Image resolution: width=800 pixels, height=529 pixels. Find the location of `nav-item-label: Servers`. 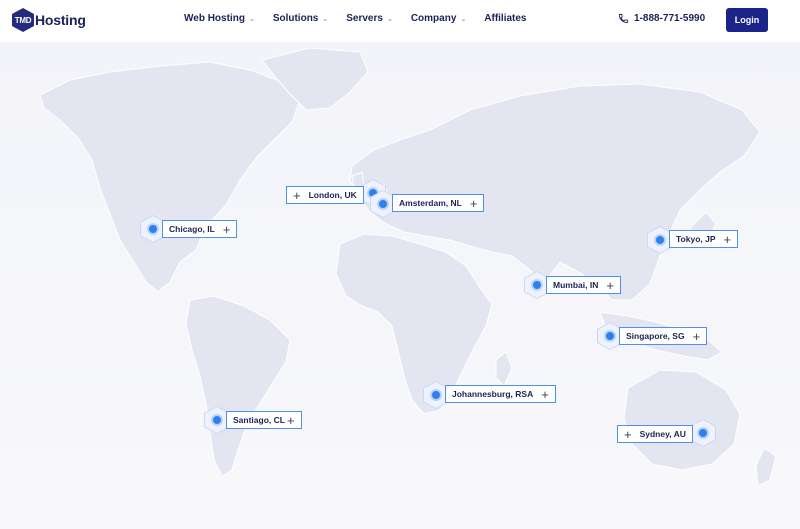

nav-item-label: Servers is located at coordinates (364, 18).